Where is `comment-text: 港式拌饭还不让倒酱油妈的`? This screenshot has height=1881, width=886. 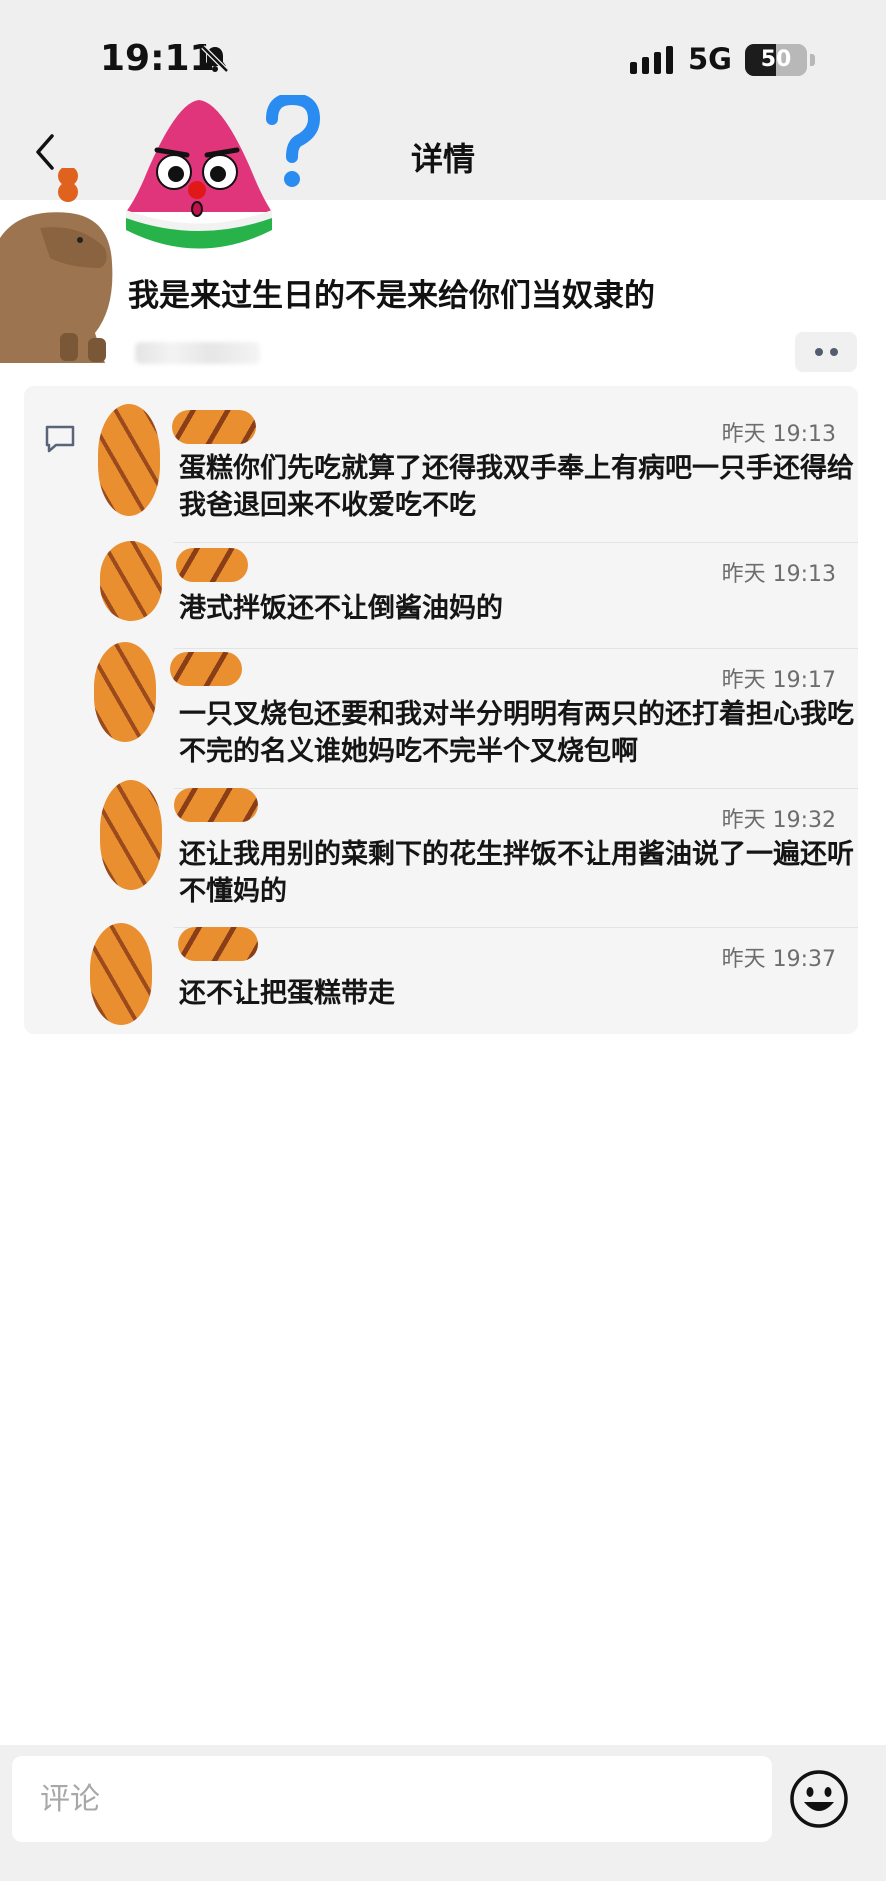
comment-text: 港式拌饭还不让倒酱油妈的 is located at coordinates (341, 608).